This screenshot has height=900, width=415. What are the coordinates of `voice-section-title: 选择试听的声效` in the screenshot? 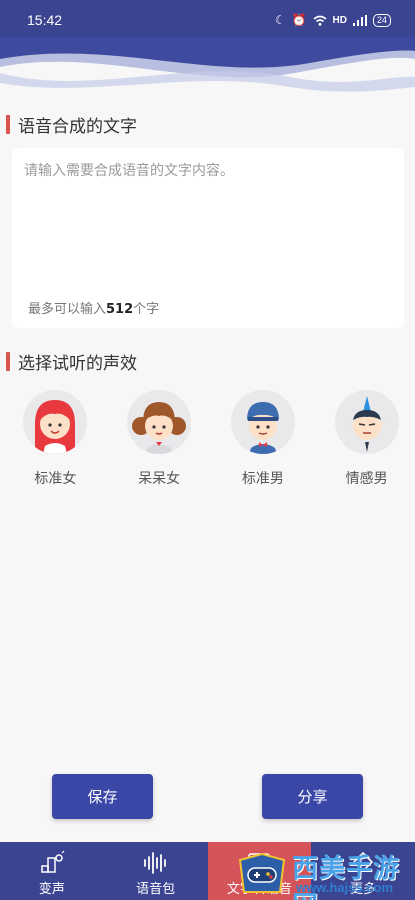 It's located at (71, 361).